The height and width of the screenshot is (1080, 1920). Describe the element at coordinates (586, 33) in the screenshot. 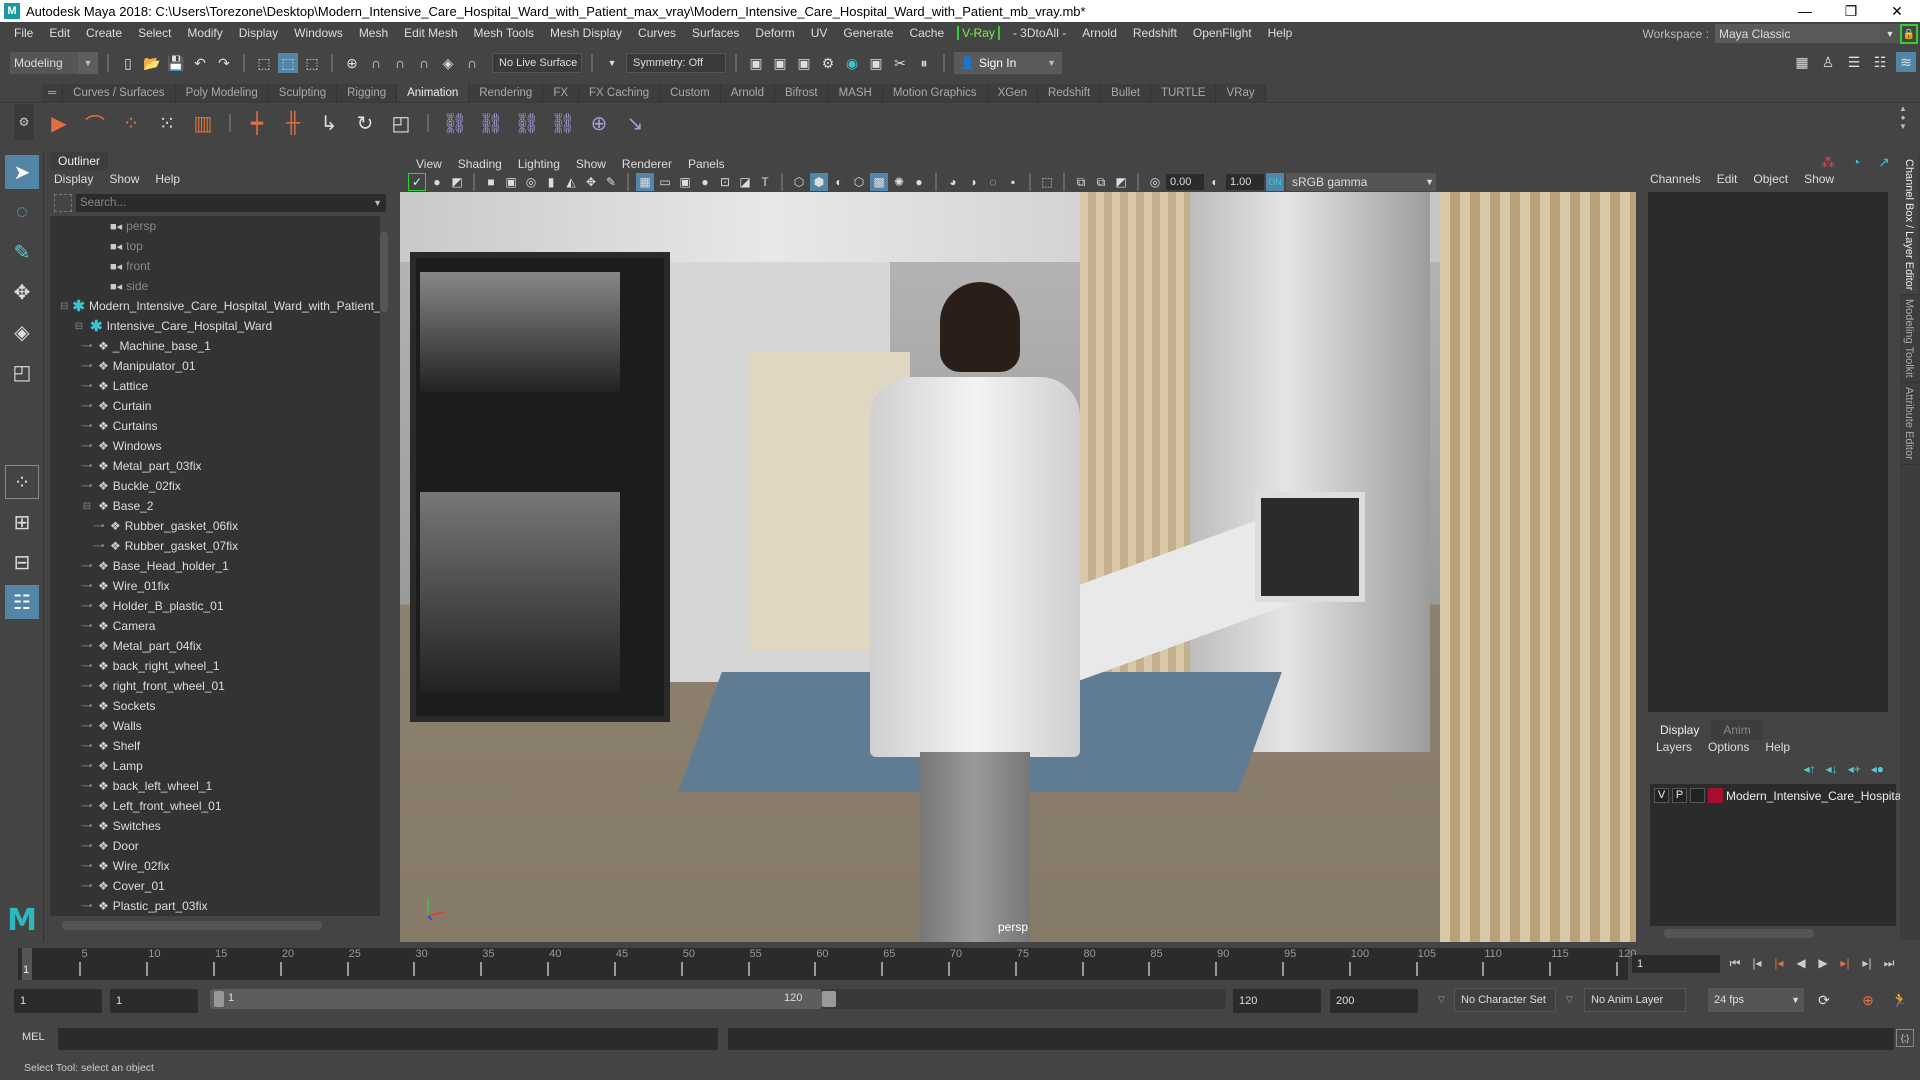

I see `menu-mesh-display: Mesh Display` at that location.